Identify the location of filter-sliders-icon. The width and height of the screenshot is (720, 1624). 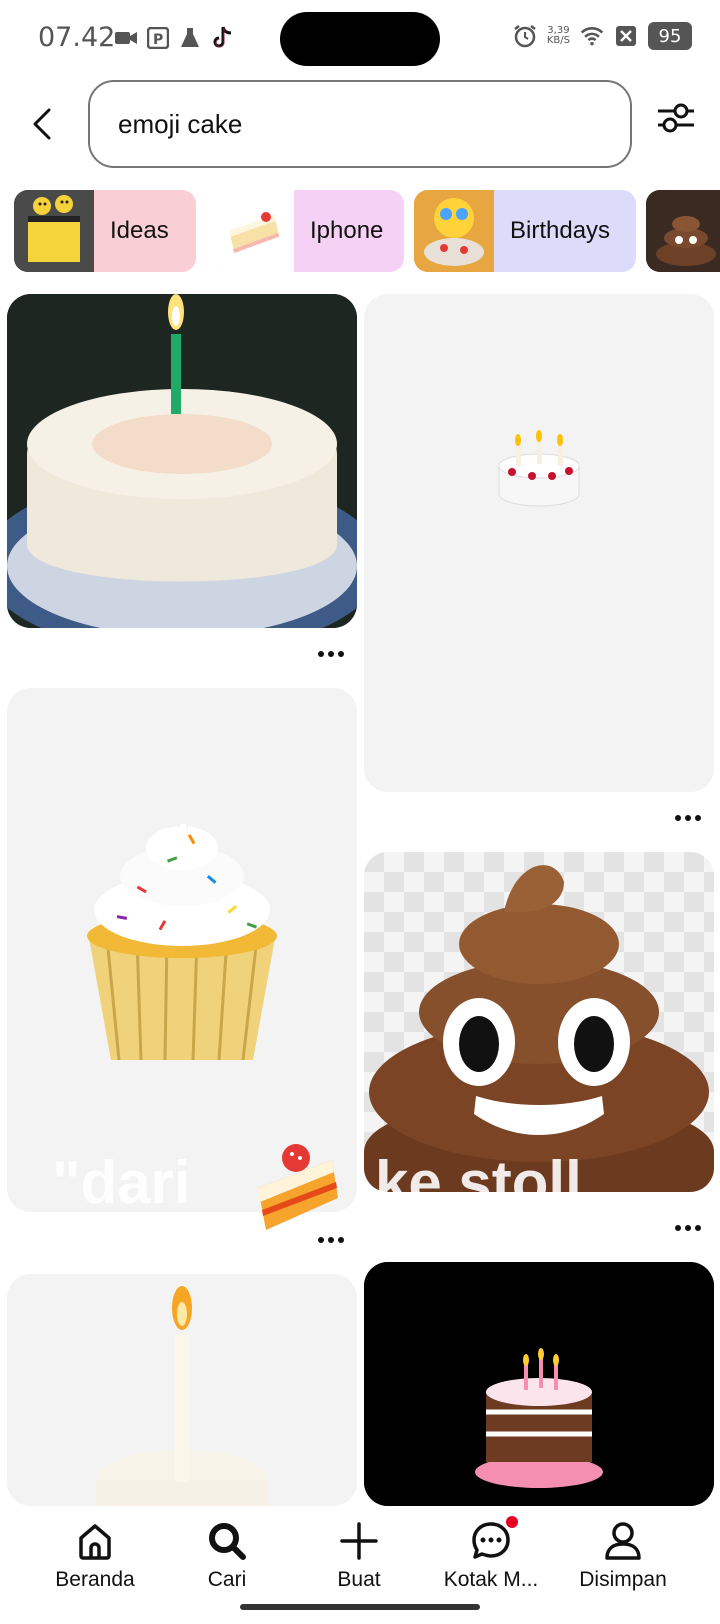
(676, 118).